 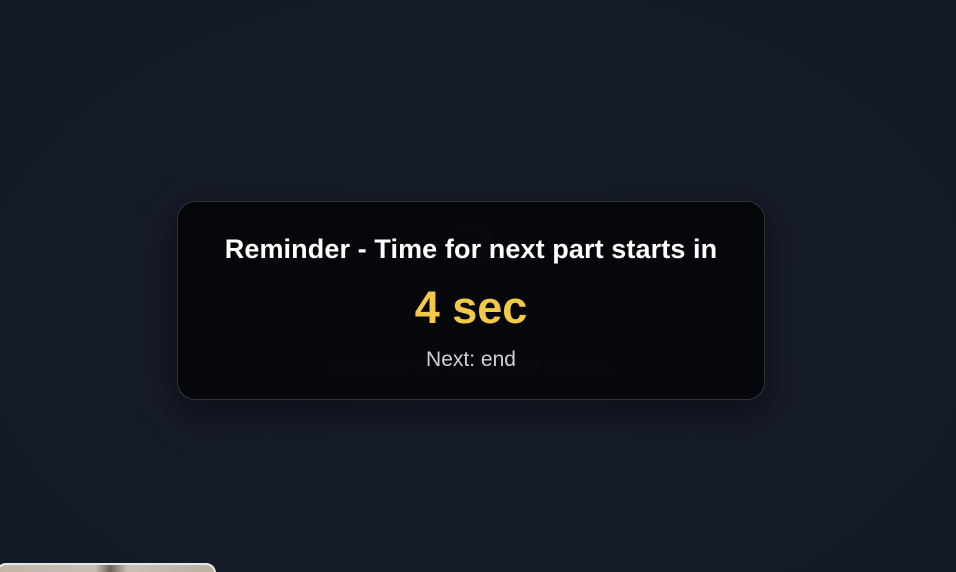 What do you see at coordinates (108, 567) in the screenshot?
I see `self-video-thumbnail` at bounding box center [108, 567].